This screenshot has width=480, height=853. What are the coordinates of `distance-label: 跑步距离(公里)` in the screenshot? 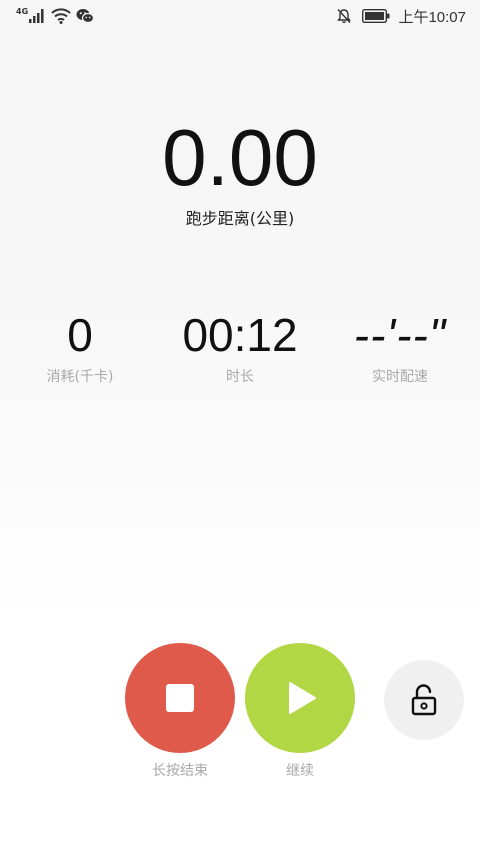 It's located at (240, 218).